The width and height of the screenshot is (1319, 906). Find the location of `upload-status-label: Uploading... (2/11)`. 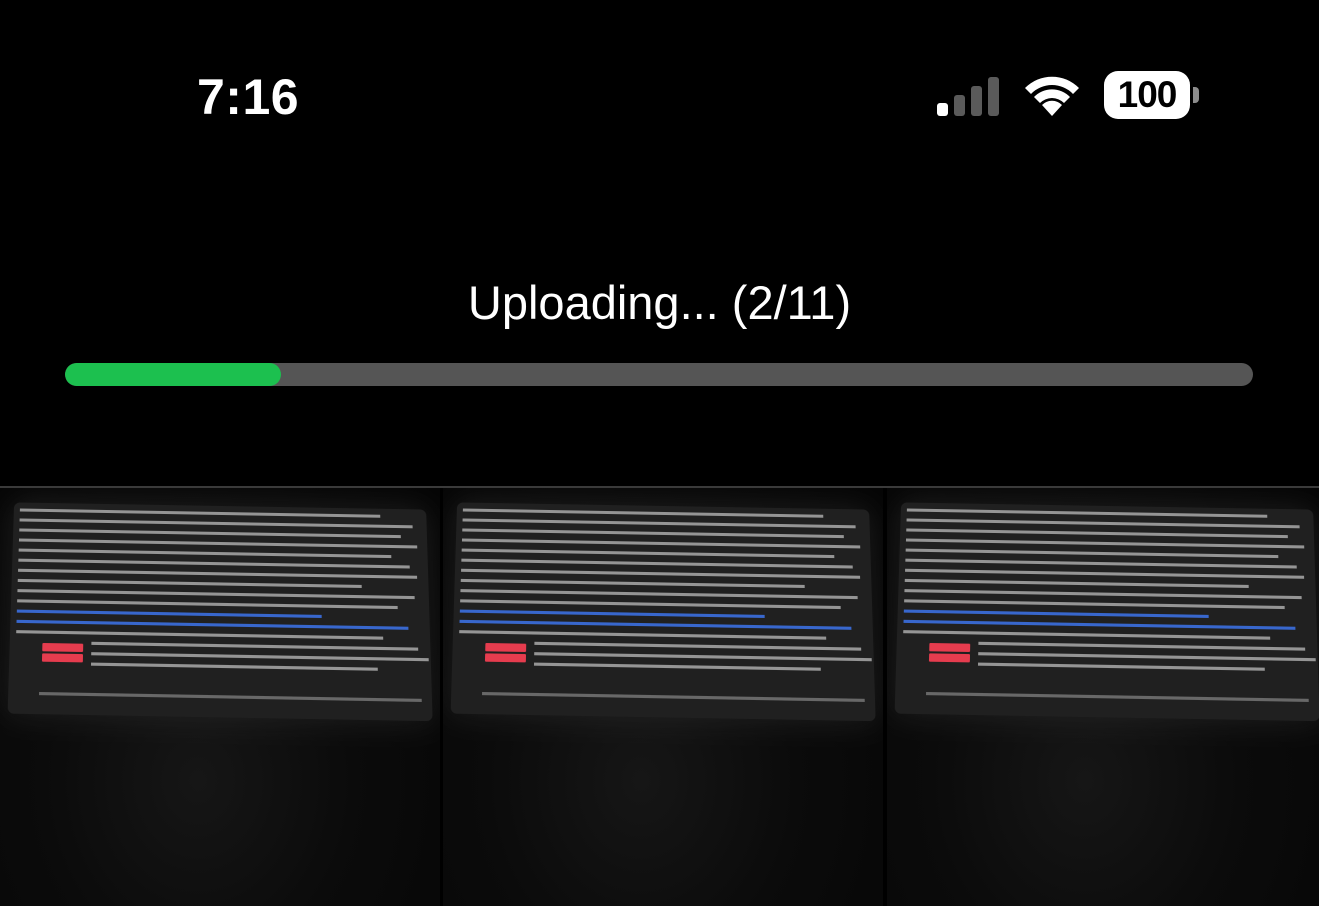

upload-status-label: Uploading... (2/11) is located at coordinates (659, 302).